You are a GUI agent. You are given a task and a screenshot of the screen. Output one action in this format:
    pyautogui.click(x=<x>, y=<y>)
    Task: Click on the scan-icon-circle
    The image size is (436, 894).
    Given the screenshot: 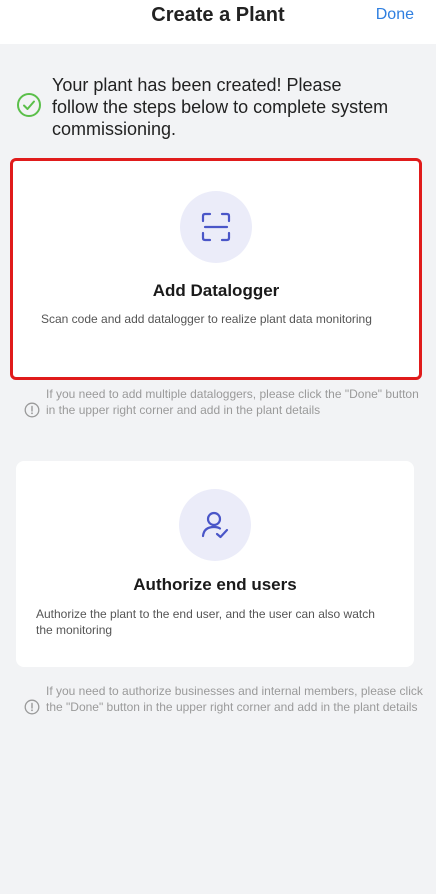 What is the action you would take?
    pyautogui.click(x=216, y=227)
    